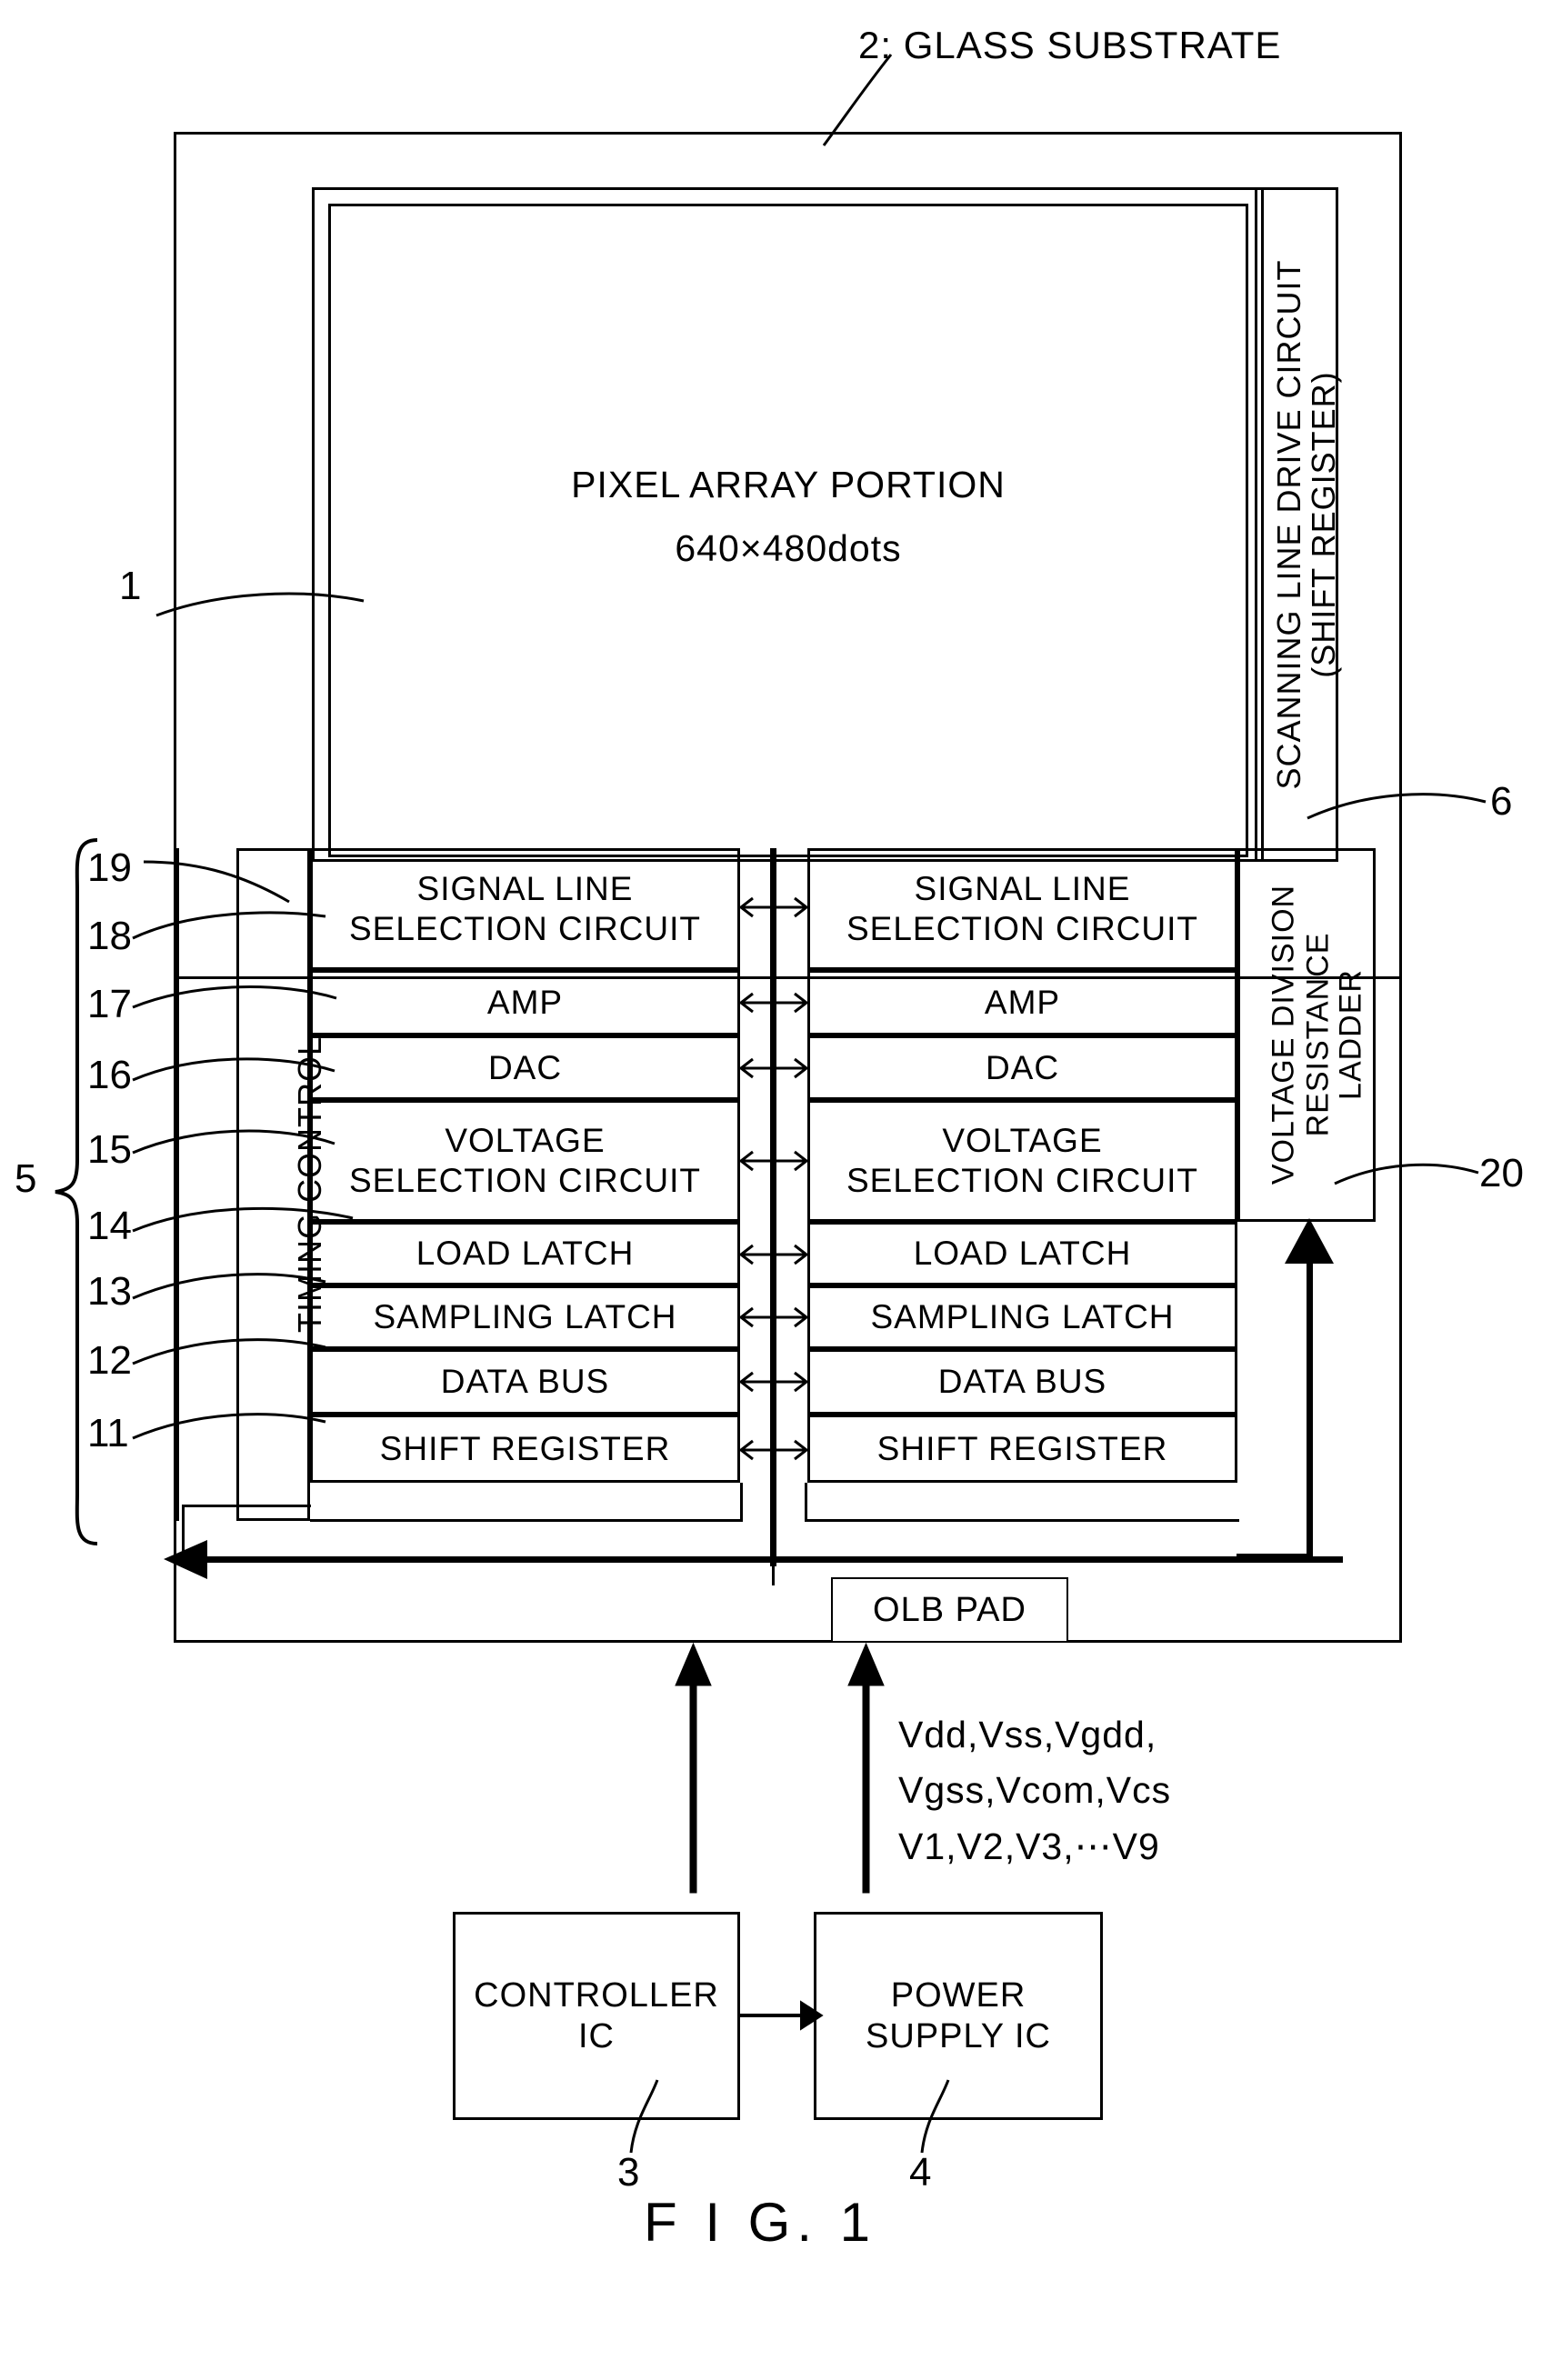 This screenshot has width=1552, height=2380. Describe the element at coordinates (110, 1075) in the screenshot. I see `ref-16: 16` at that location.